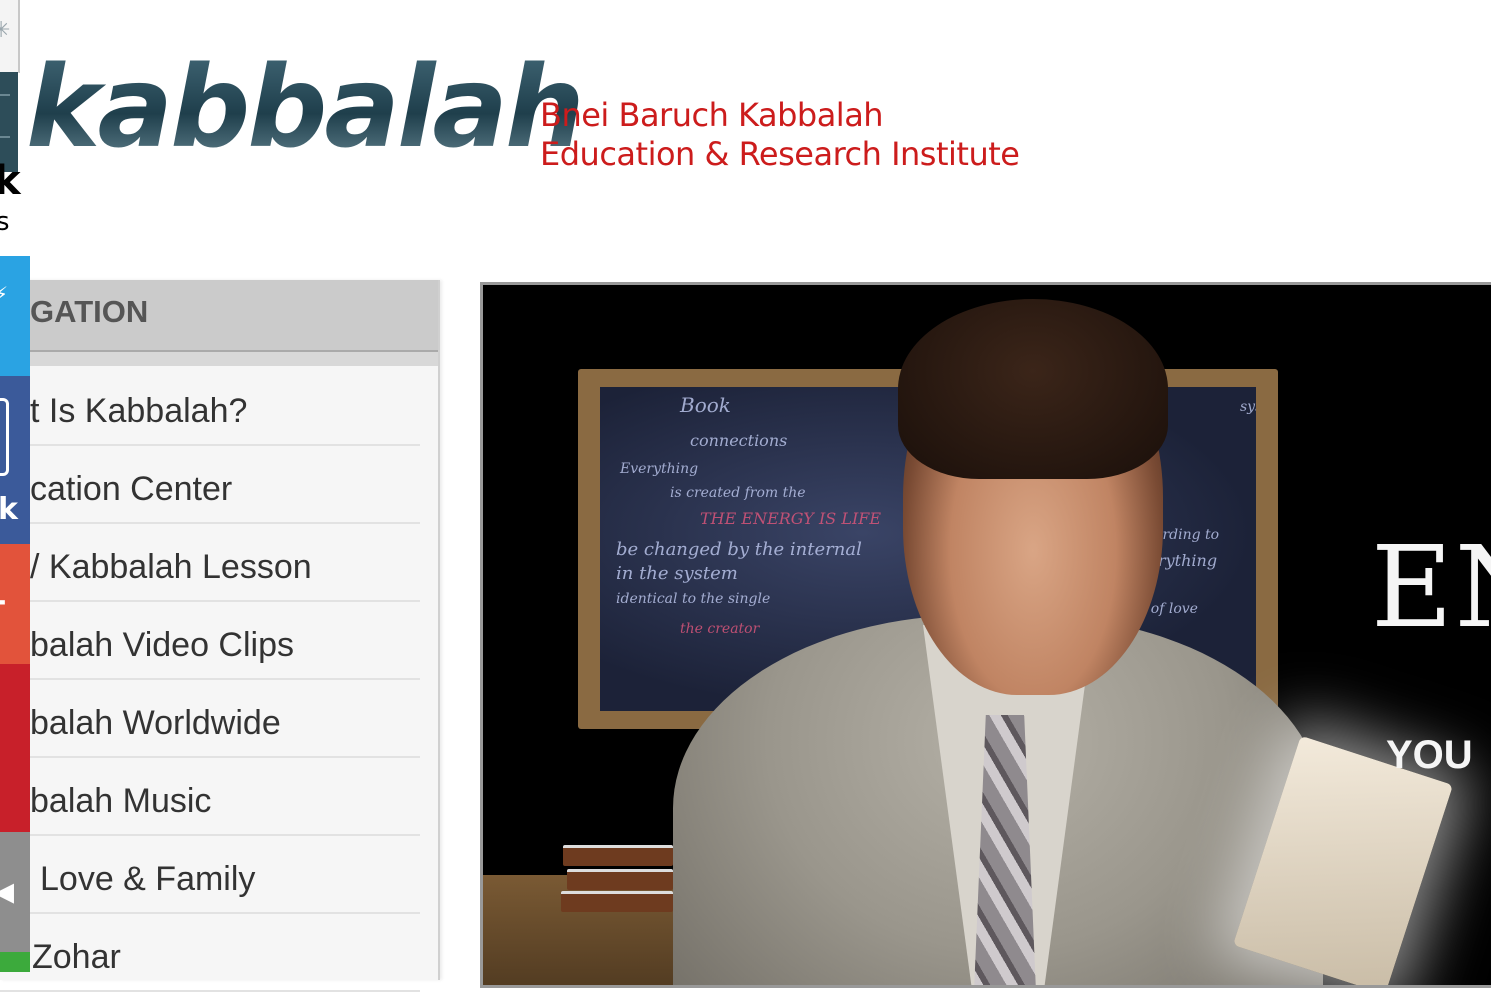 This screenshot has width=1491, height=992. What do you see at coordinates (739, 440) in the screenshot?
I see `chalk-text: connections` at bounding box center [739, 440].